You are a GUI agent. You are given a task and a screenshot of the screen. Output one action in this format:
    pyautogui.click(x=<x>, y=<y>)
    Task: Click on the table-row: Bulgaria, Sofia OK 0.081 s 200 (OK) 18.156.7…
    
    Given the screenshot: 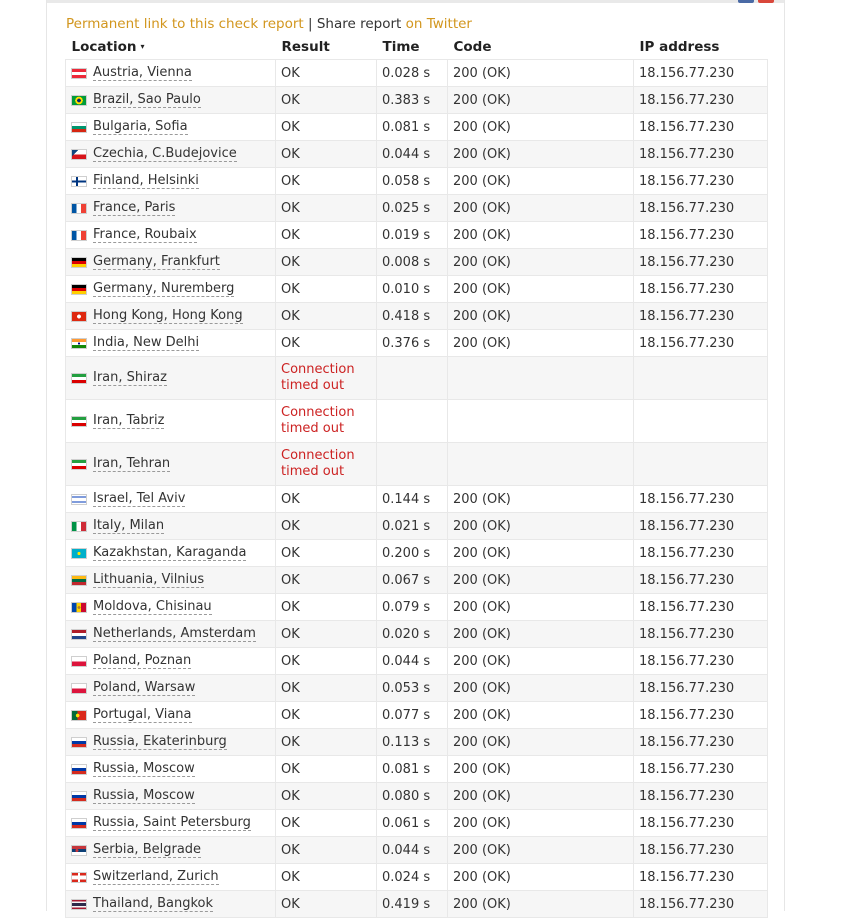 What is the action you would take?
    pyautogui.click(x=416, y=127)
    